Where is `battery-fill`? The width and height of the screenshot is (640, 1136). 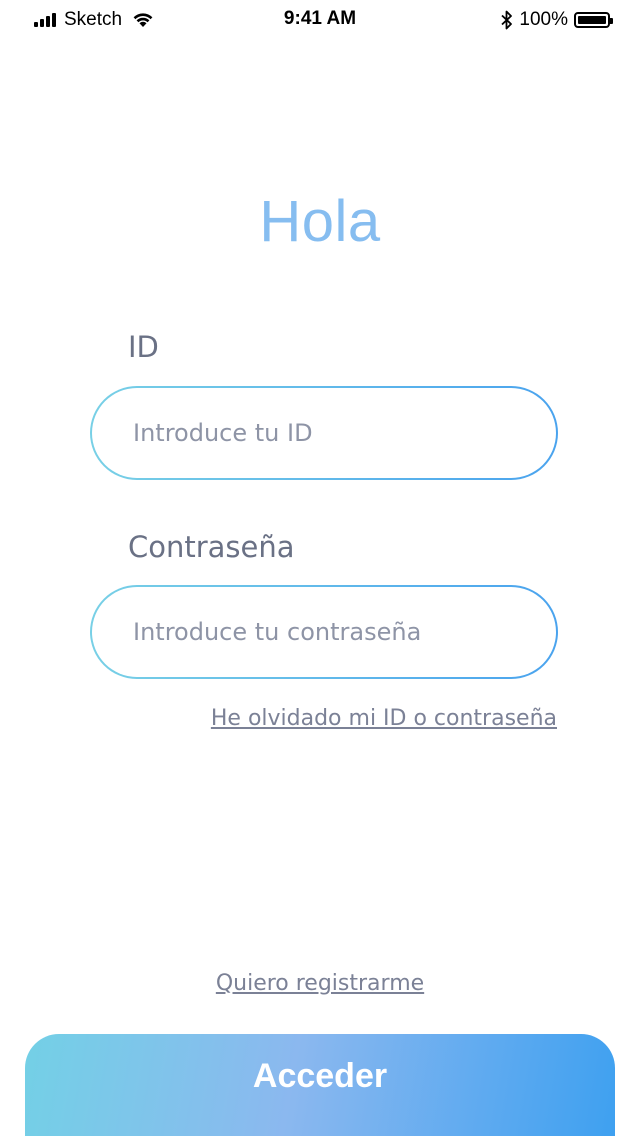 battery-fill is located at coordinates (592, 20).